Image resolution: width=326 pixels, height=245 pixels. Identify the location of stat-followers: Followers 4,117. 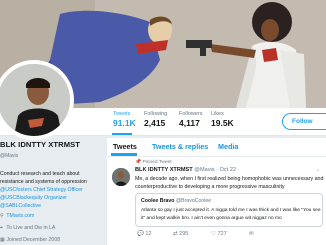
(191, 119).